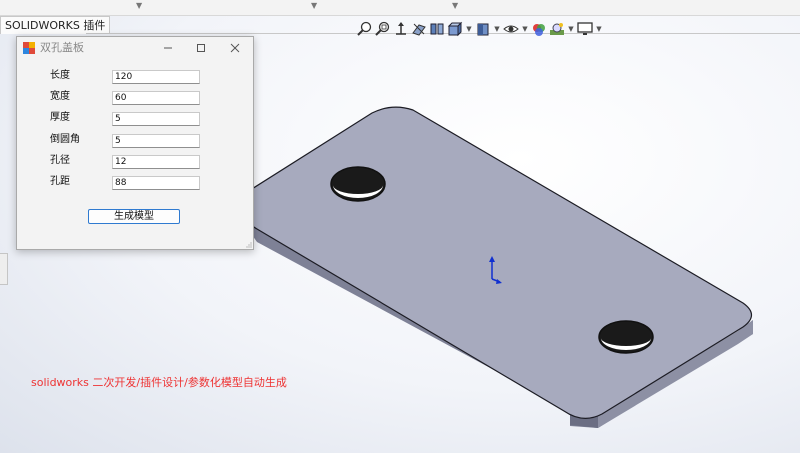  Describe the element at coordinates (156, 141) in the screenshot. I see `fillet-input` at that location.